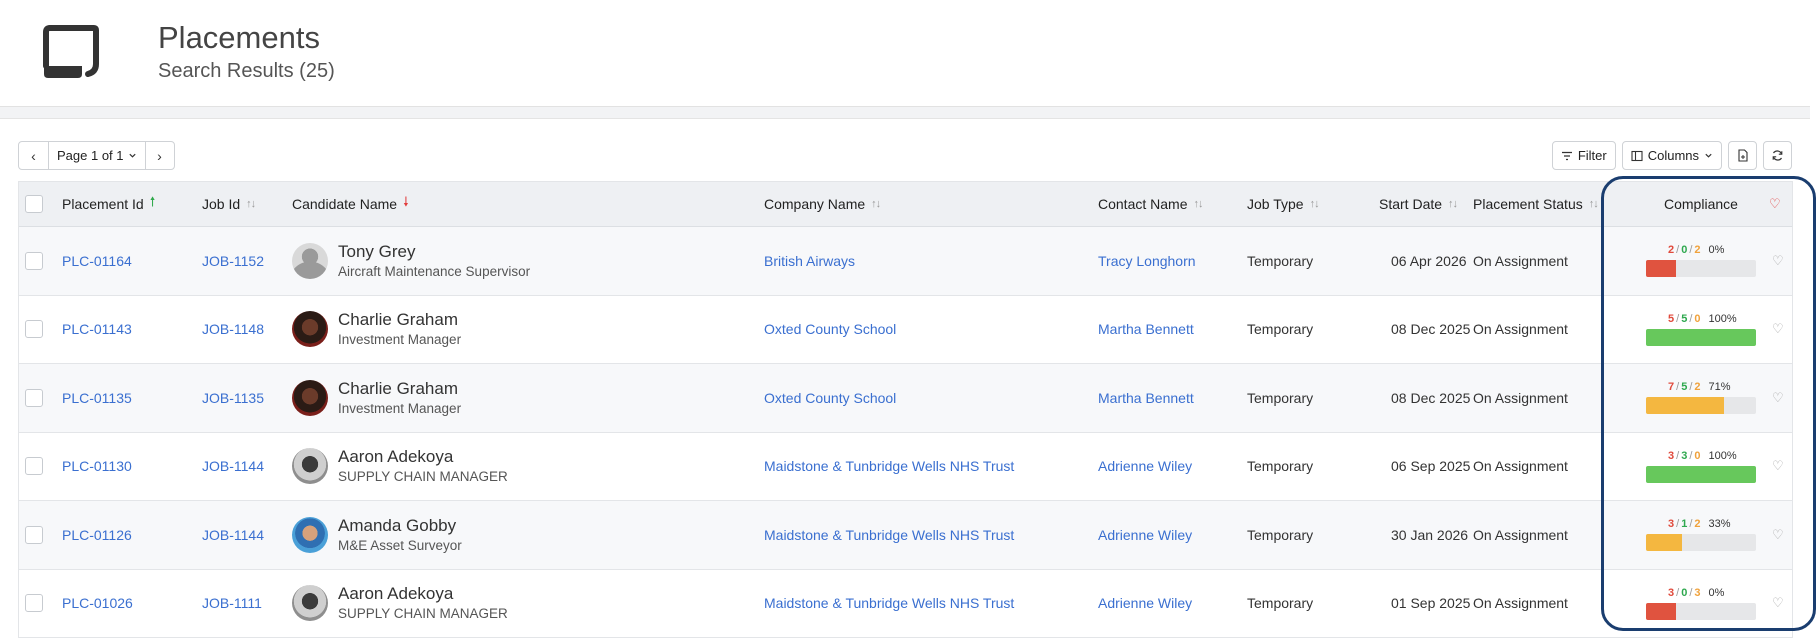 The width and height of the screenshot is (1820, 644). What do you see at coordinates (1701, 261) in the screenshot?
I see `compliance-cell: 2/ 0/ 2 0%` at bounding box center [1701, 261].